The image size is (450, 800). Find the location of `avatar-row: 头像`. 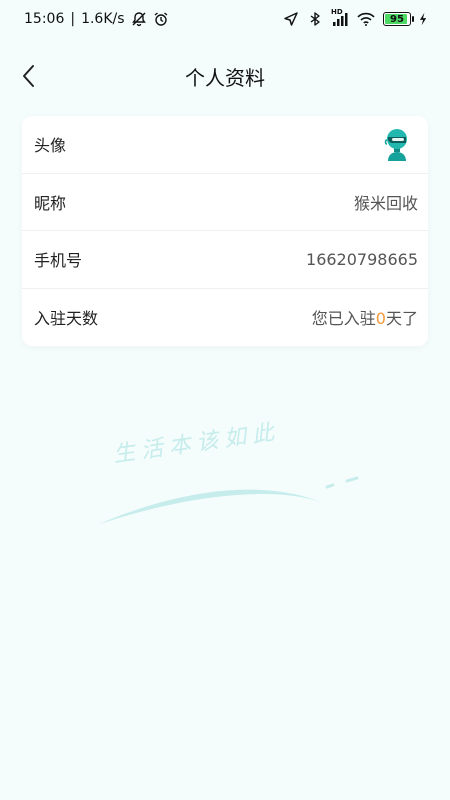

avatar-row: 头像 is located at coordinates (225, 145).